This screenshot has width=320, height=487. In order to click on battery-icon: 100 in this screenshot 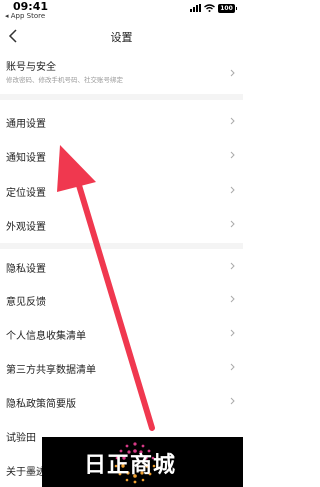, I will do `click(227, 8)`.